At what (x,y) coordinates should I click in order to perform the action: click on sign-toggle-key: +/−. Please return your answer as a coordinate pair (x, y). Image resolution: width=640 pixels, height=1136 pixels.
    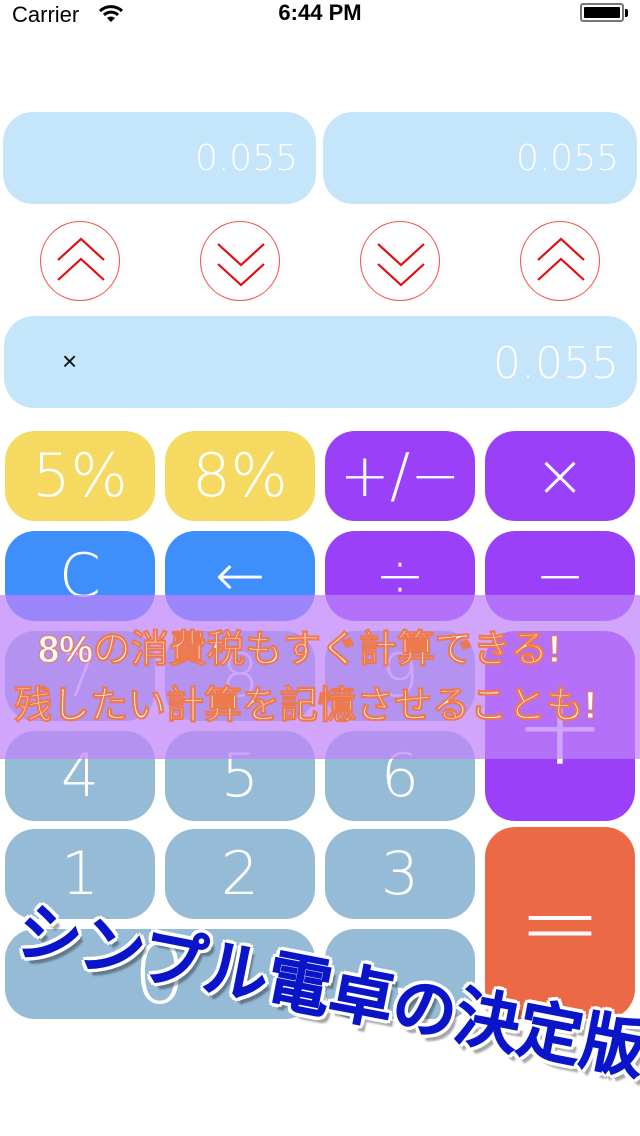
    Looking at the image, I should click on (400, 476).